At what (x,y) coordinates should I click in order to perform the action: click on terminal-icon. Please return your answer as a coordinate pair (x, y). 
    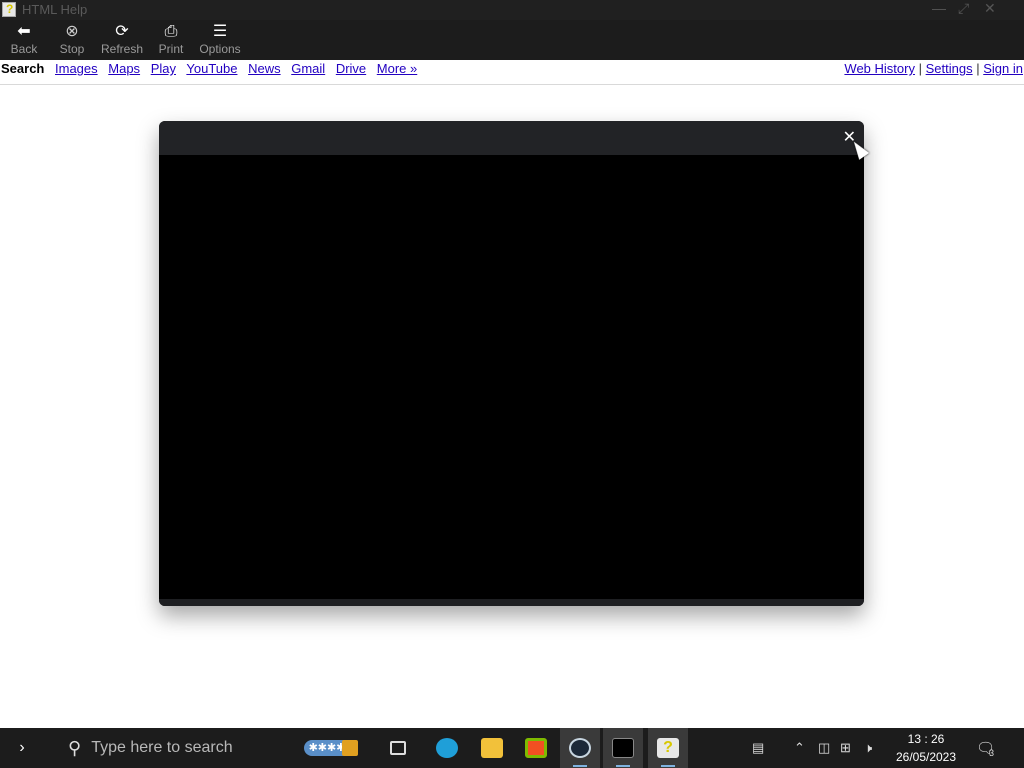
    Looking at the image, I should click on (623, 748).